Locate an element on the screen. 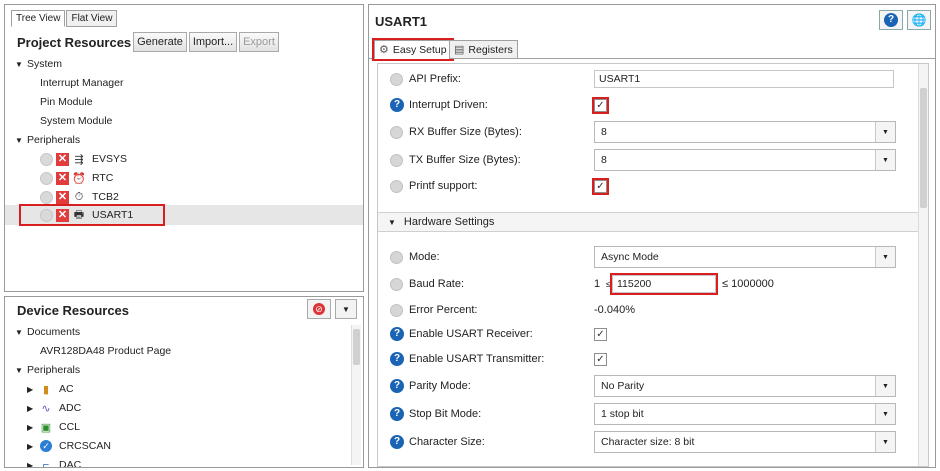 The image size is (940, 471). transmitter-row: ? Enable USART Transmitter: ✓ is located at coordinates (648, 359).